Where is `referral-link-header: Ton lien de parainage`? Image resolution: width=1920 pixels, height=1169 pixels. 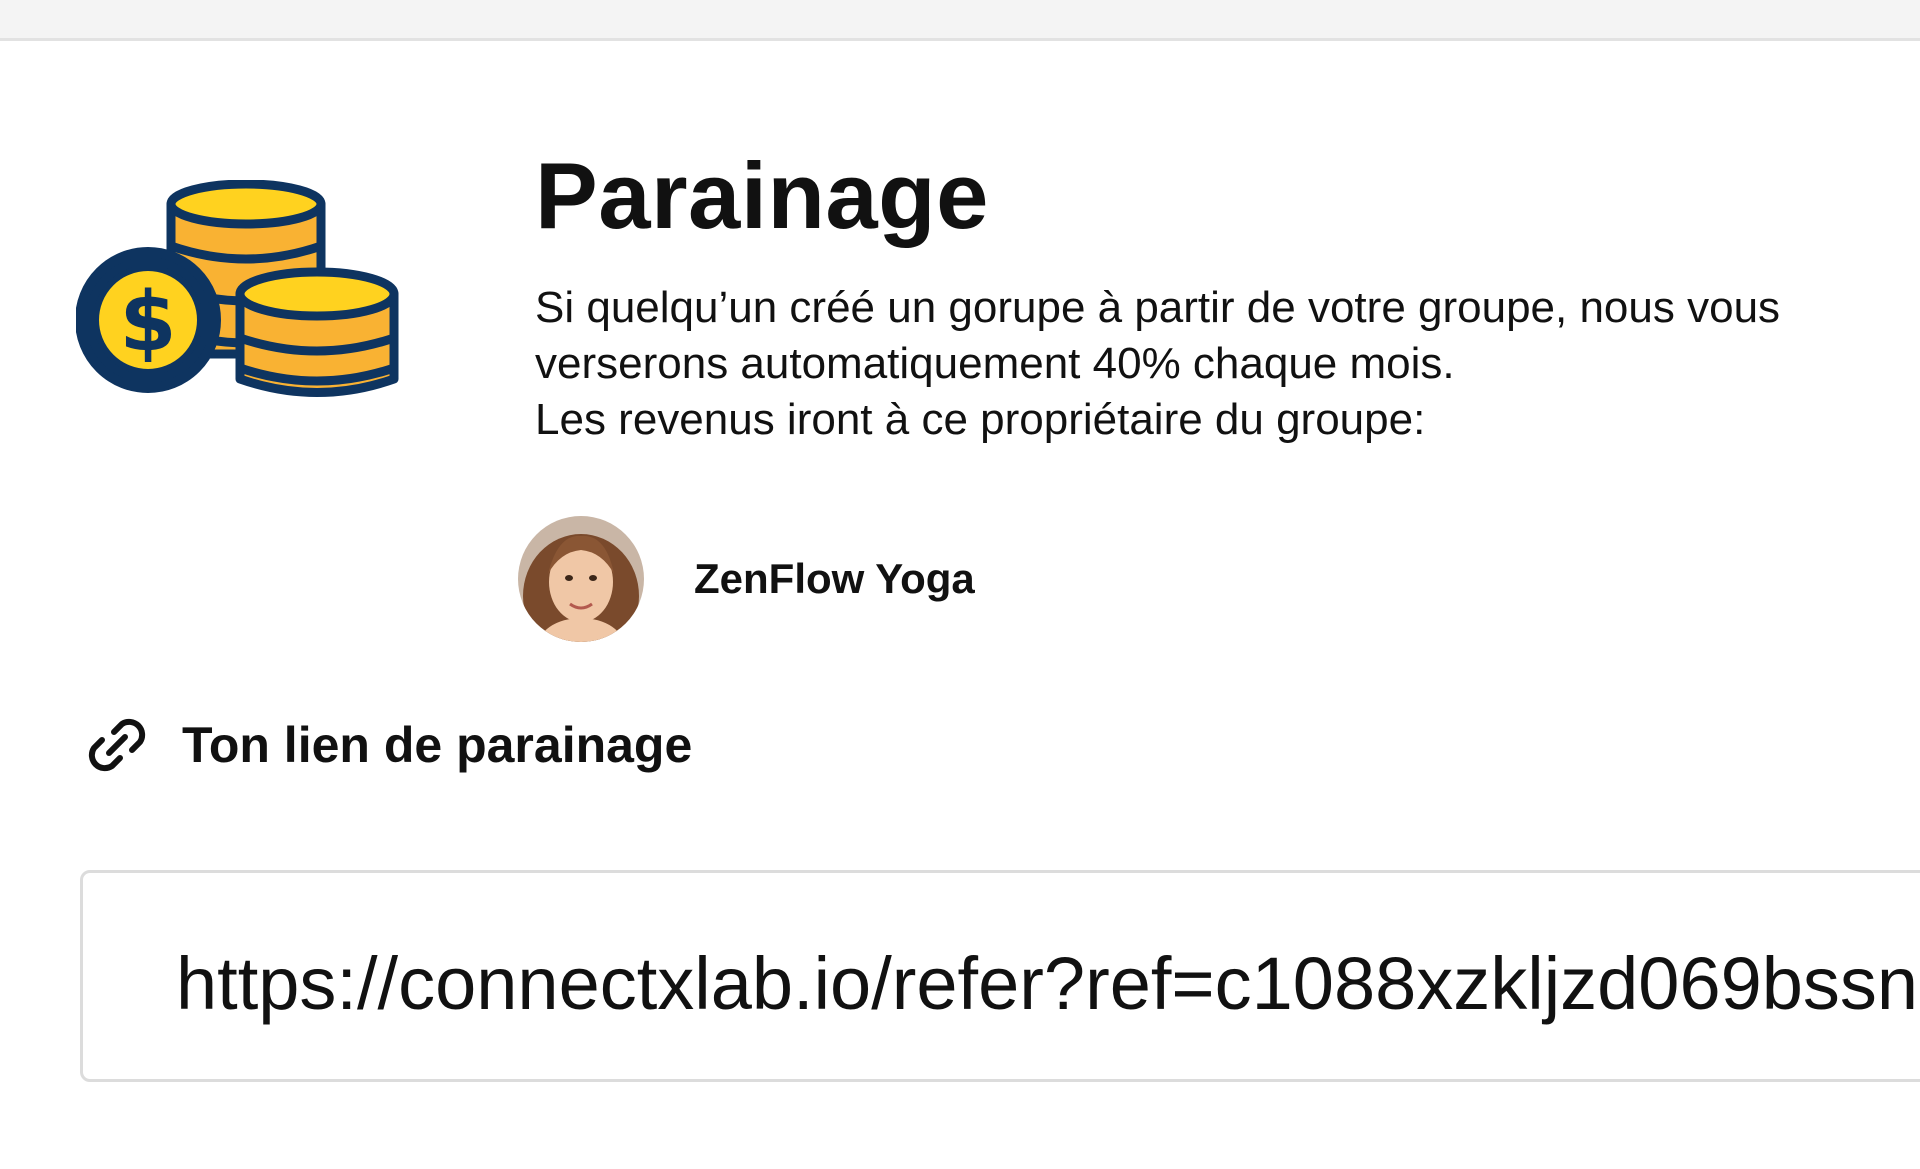 referral-link-header: Ton lien de parainage is located at coordinates (387, 745).